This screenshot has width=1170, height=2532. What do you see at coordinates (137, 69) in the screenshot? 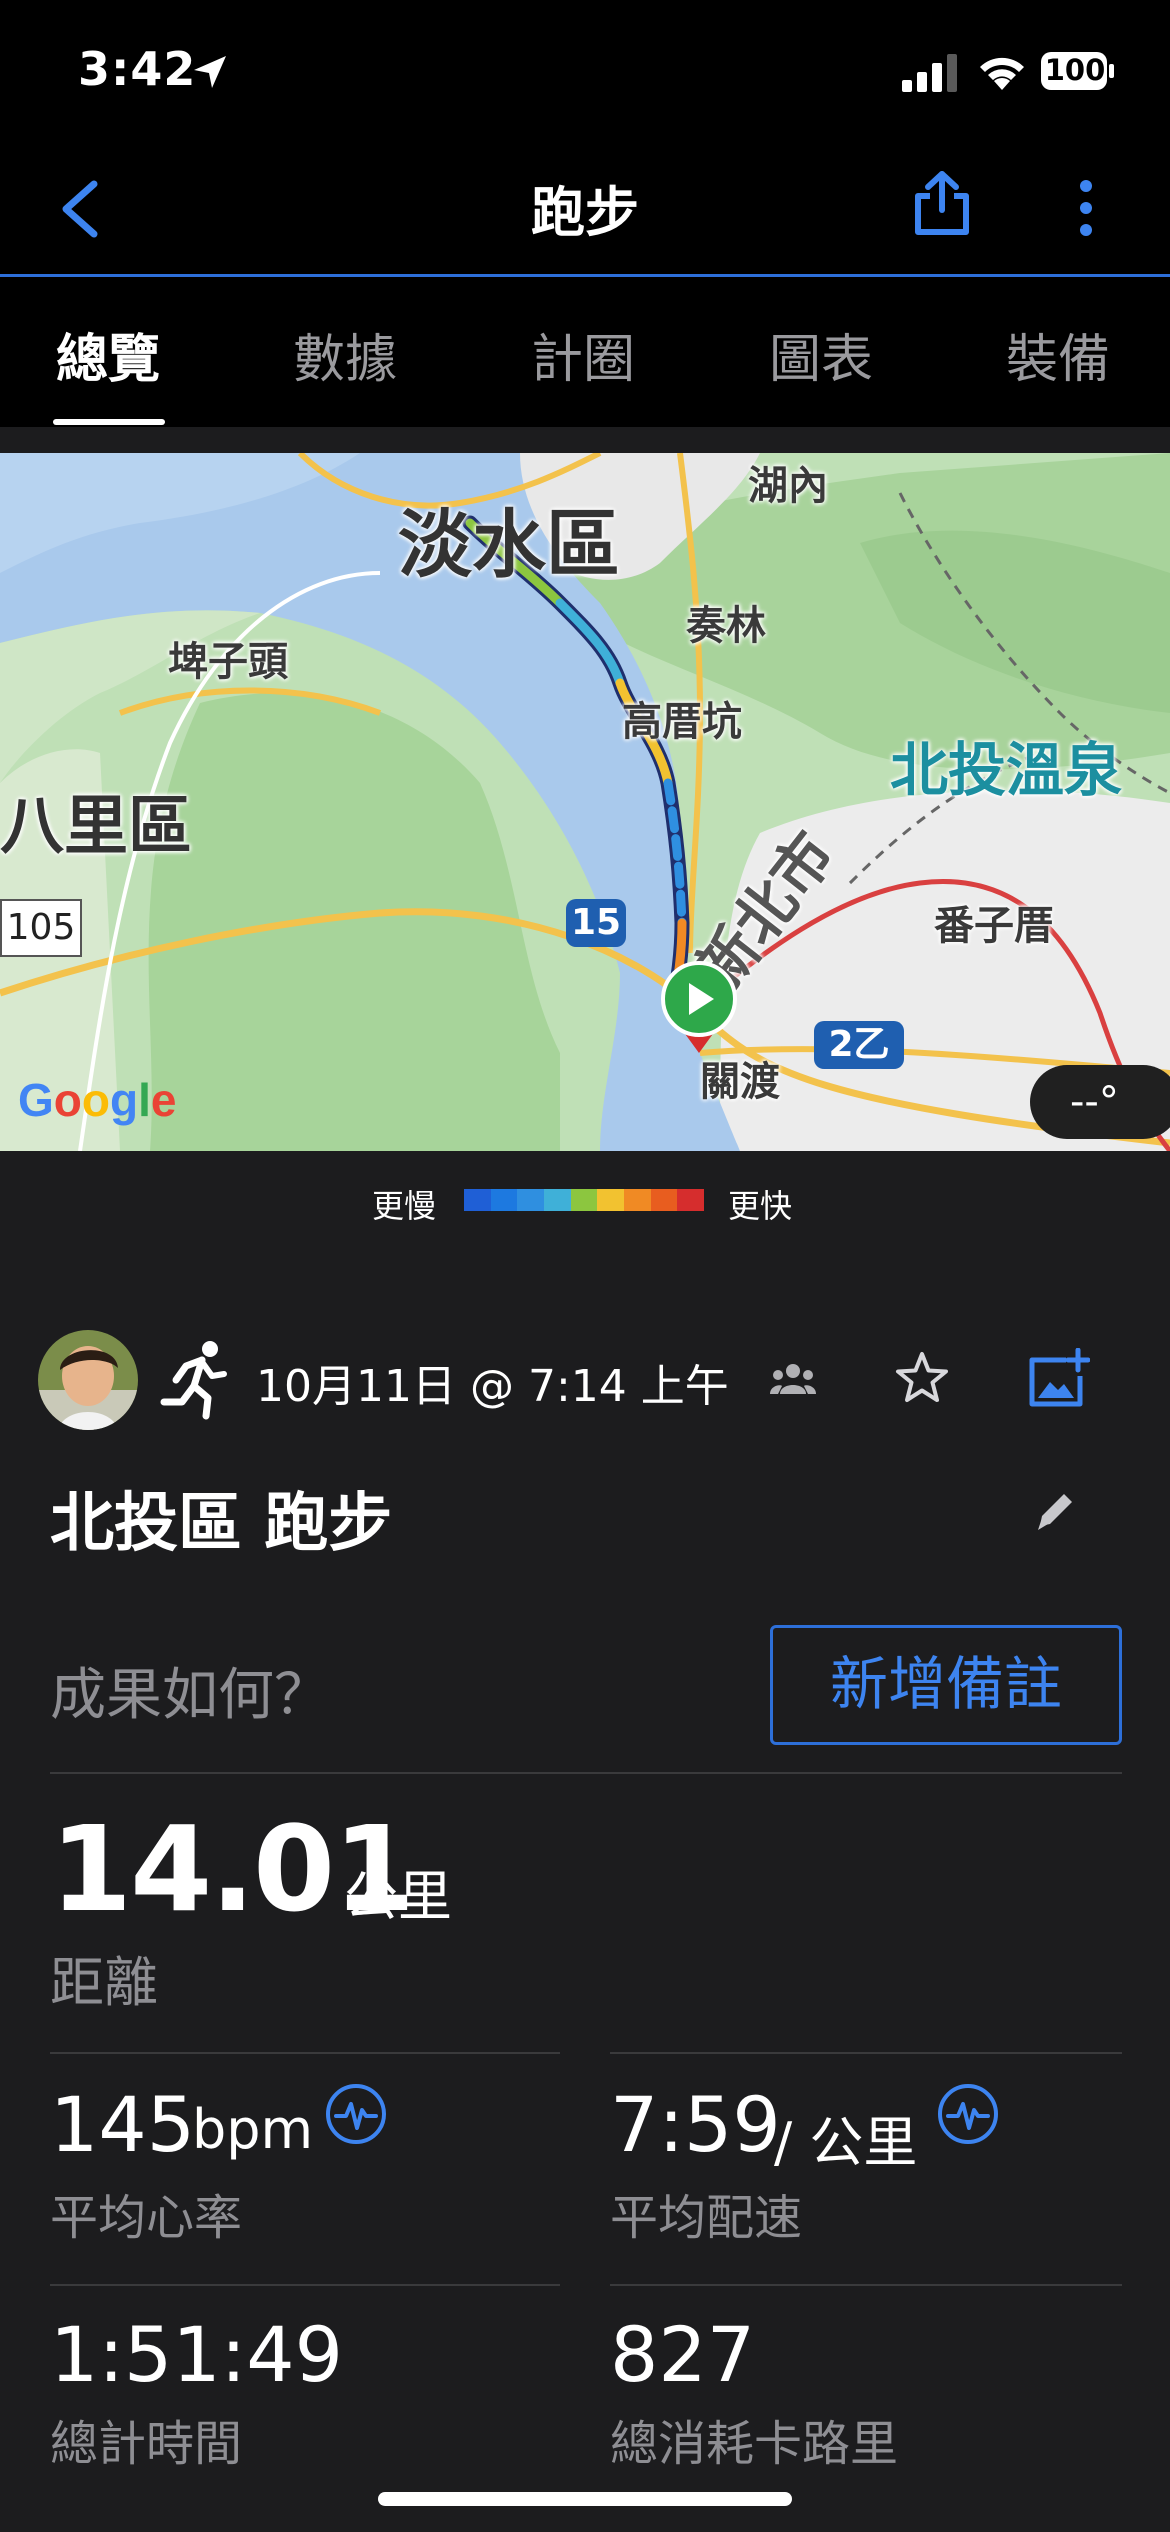
I see `status-time: 3:42` at bounding box center [137, 69].